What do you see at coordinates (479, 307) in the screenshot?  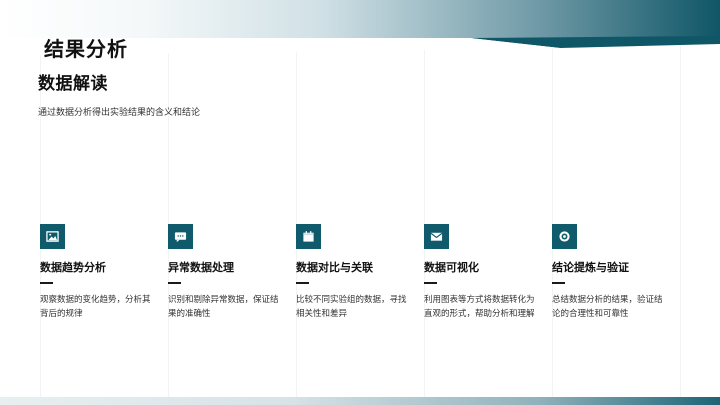 I see `card-description: 利用图表等方式将数据转化为直观的形式，帮助分析和理解` at bounding box center [479, 307].